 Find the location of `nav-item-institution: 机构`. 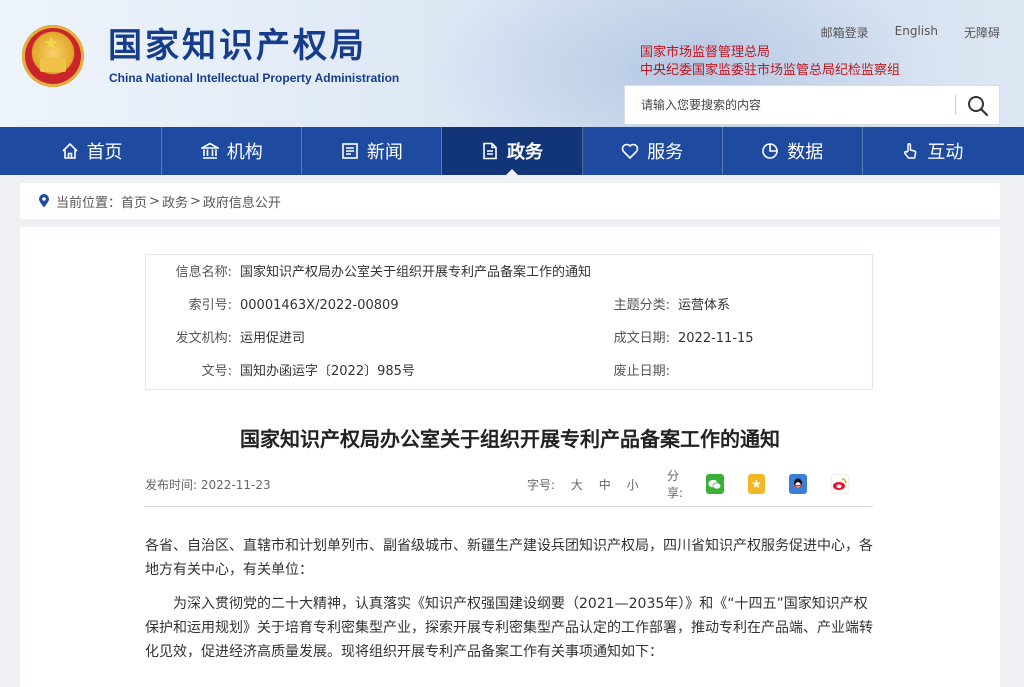

nav-item-institution: 机构 is located at coordinates (232, 151).